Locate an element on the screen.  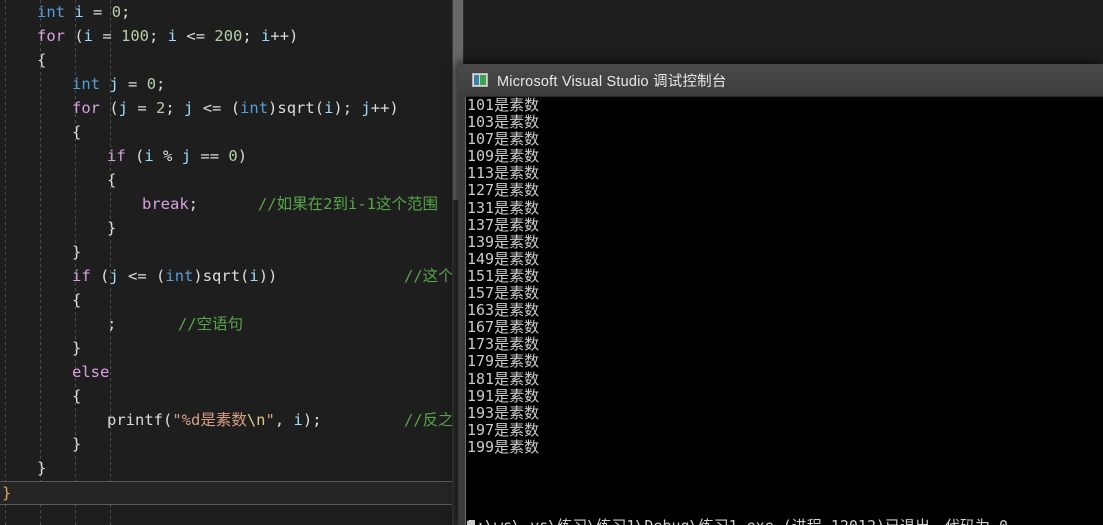
code-line: if (i % j == 0) is located at coordinates (228, 156).